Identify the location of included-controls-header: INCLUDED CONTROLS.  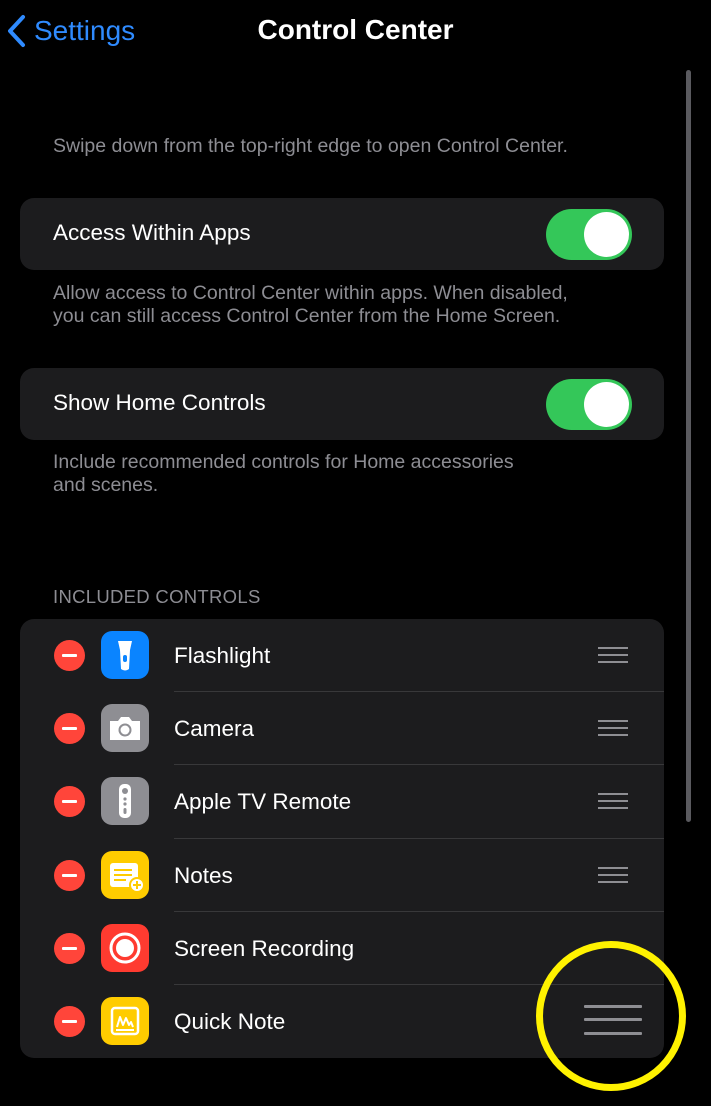
(157, 596).